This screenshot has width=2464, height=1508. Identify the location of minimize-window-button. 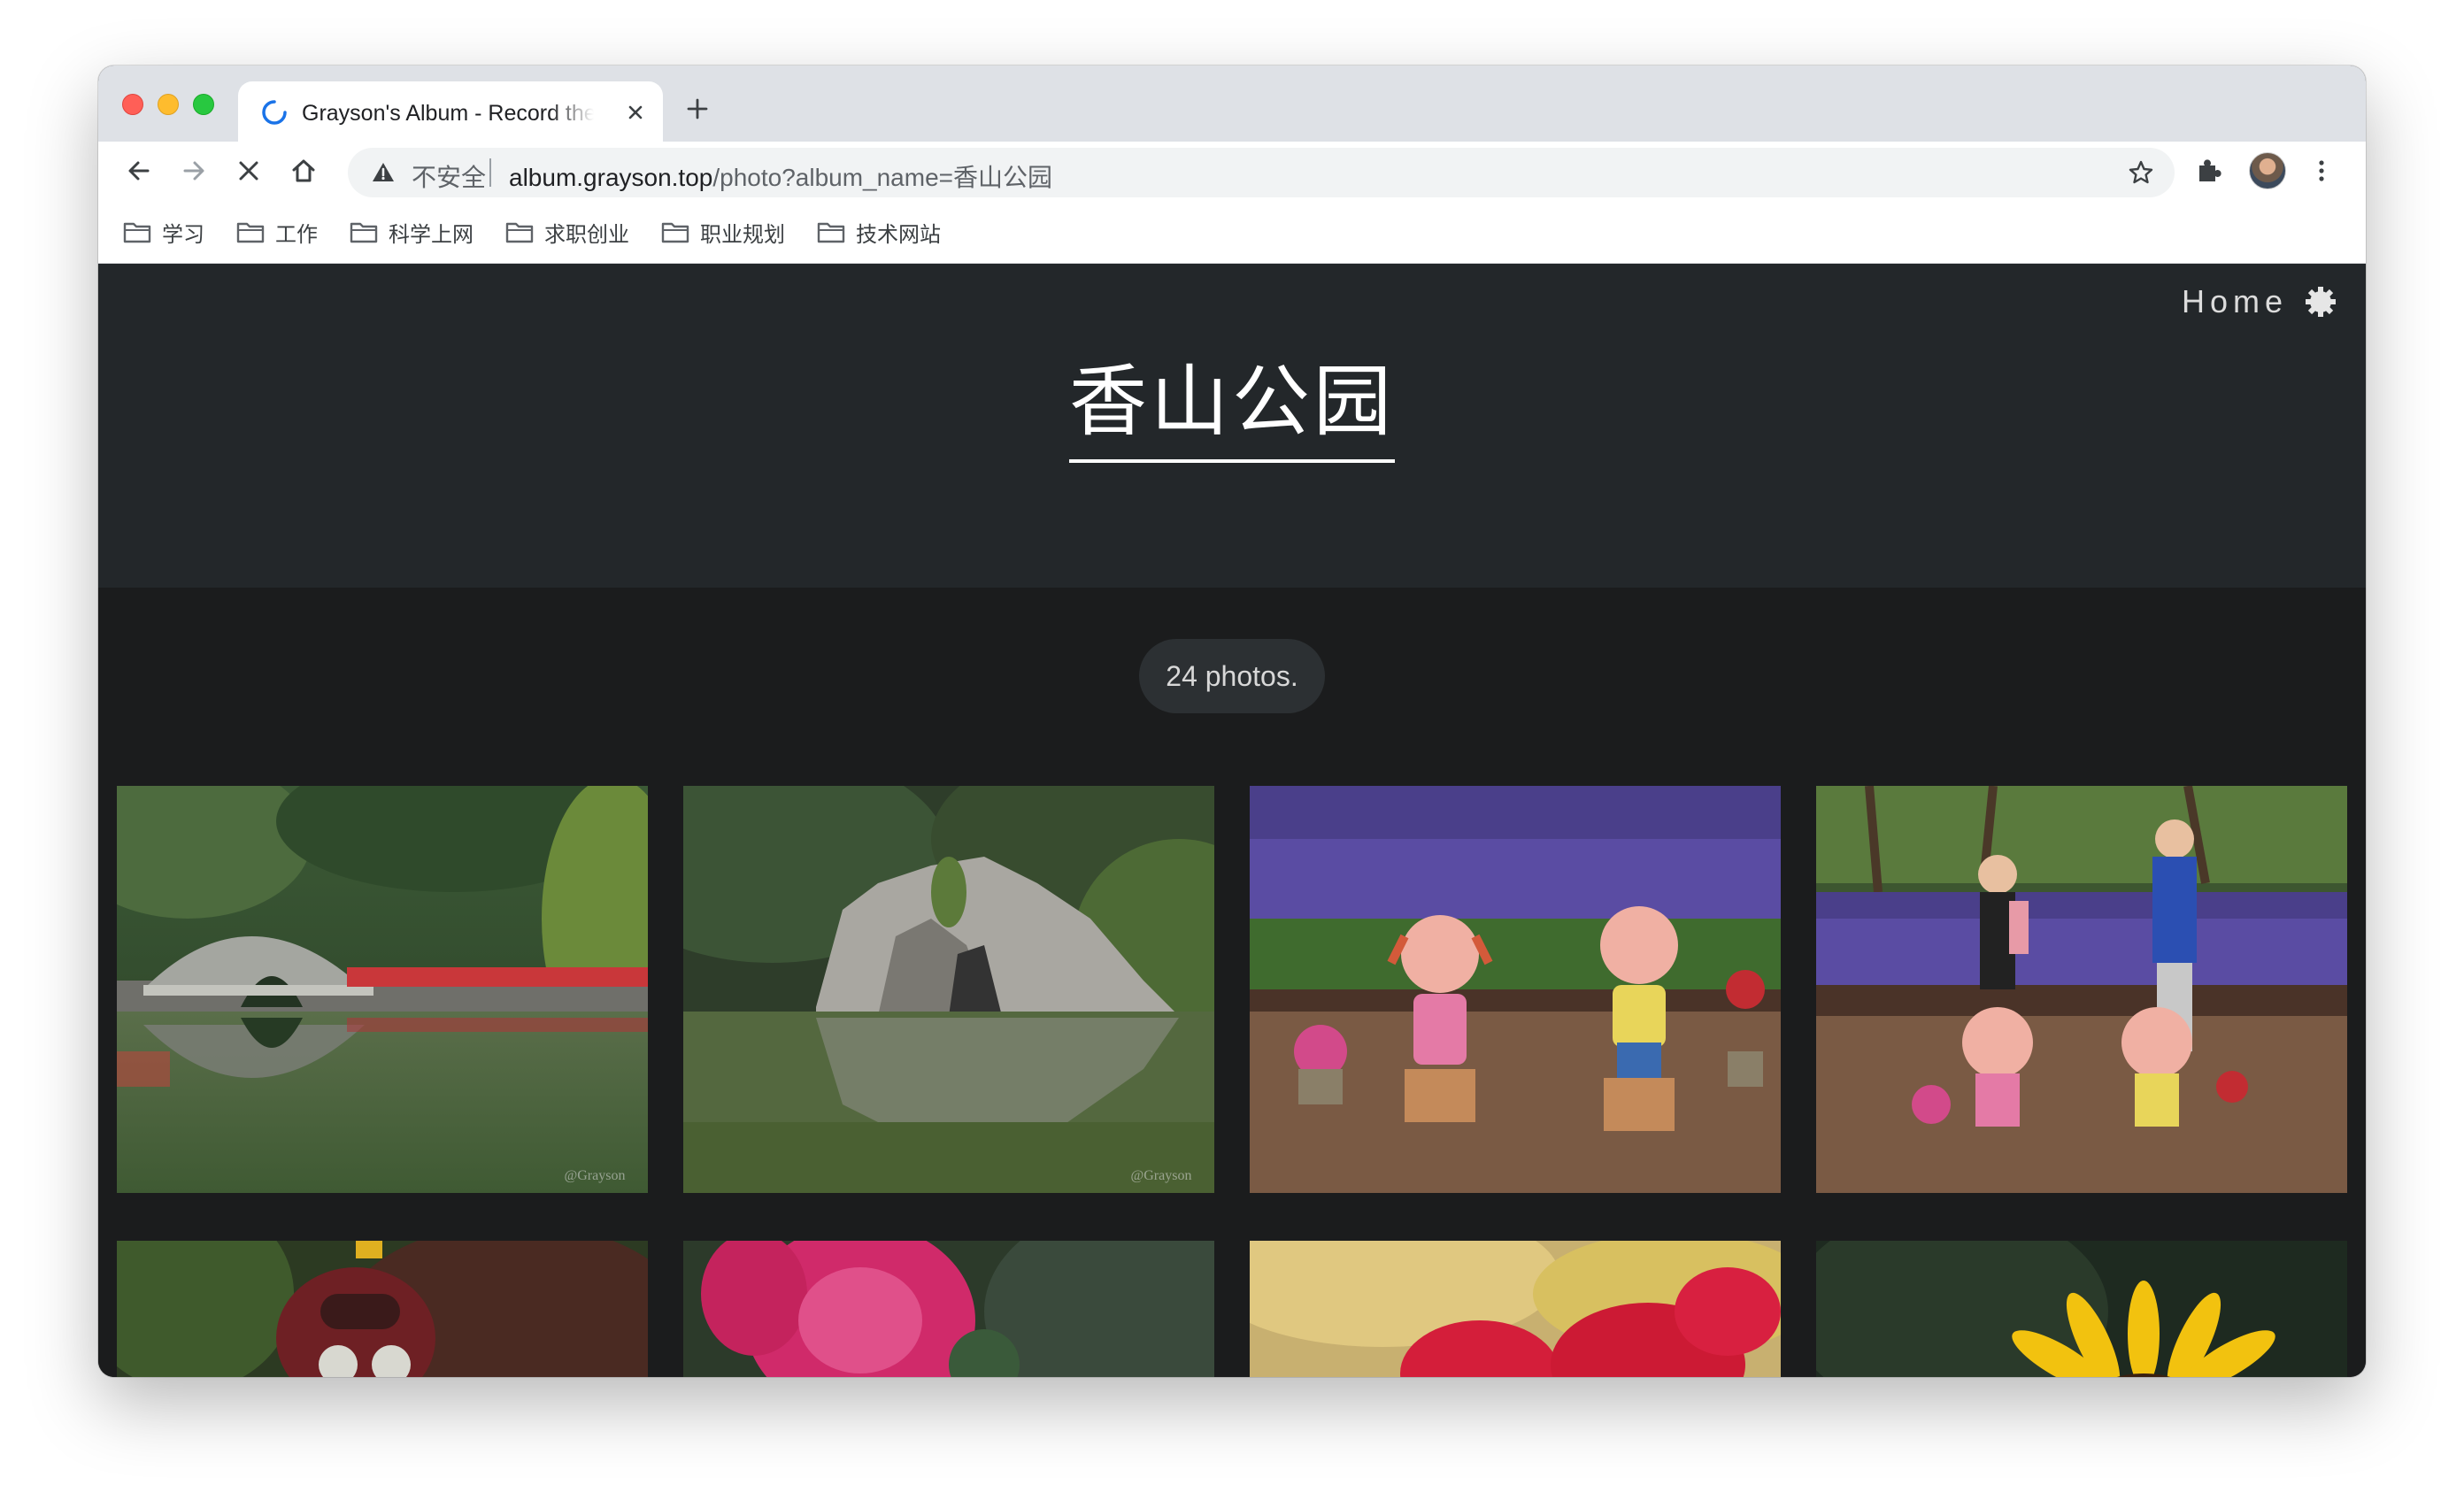
(168, 104).